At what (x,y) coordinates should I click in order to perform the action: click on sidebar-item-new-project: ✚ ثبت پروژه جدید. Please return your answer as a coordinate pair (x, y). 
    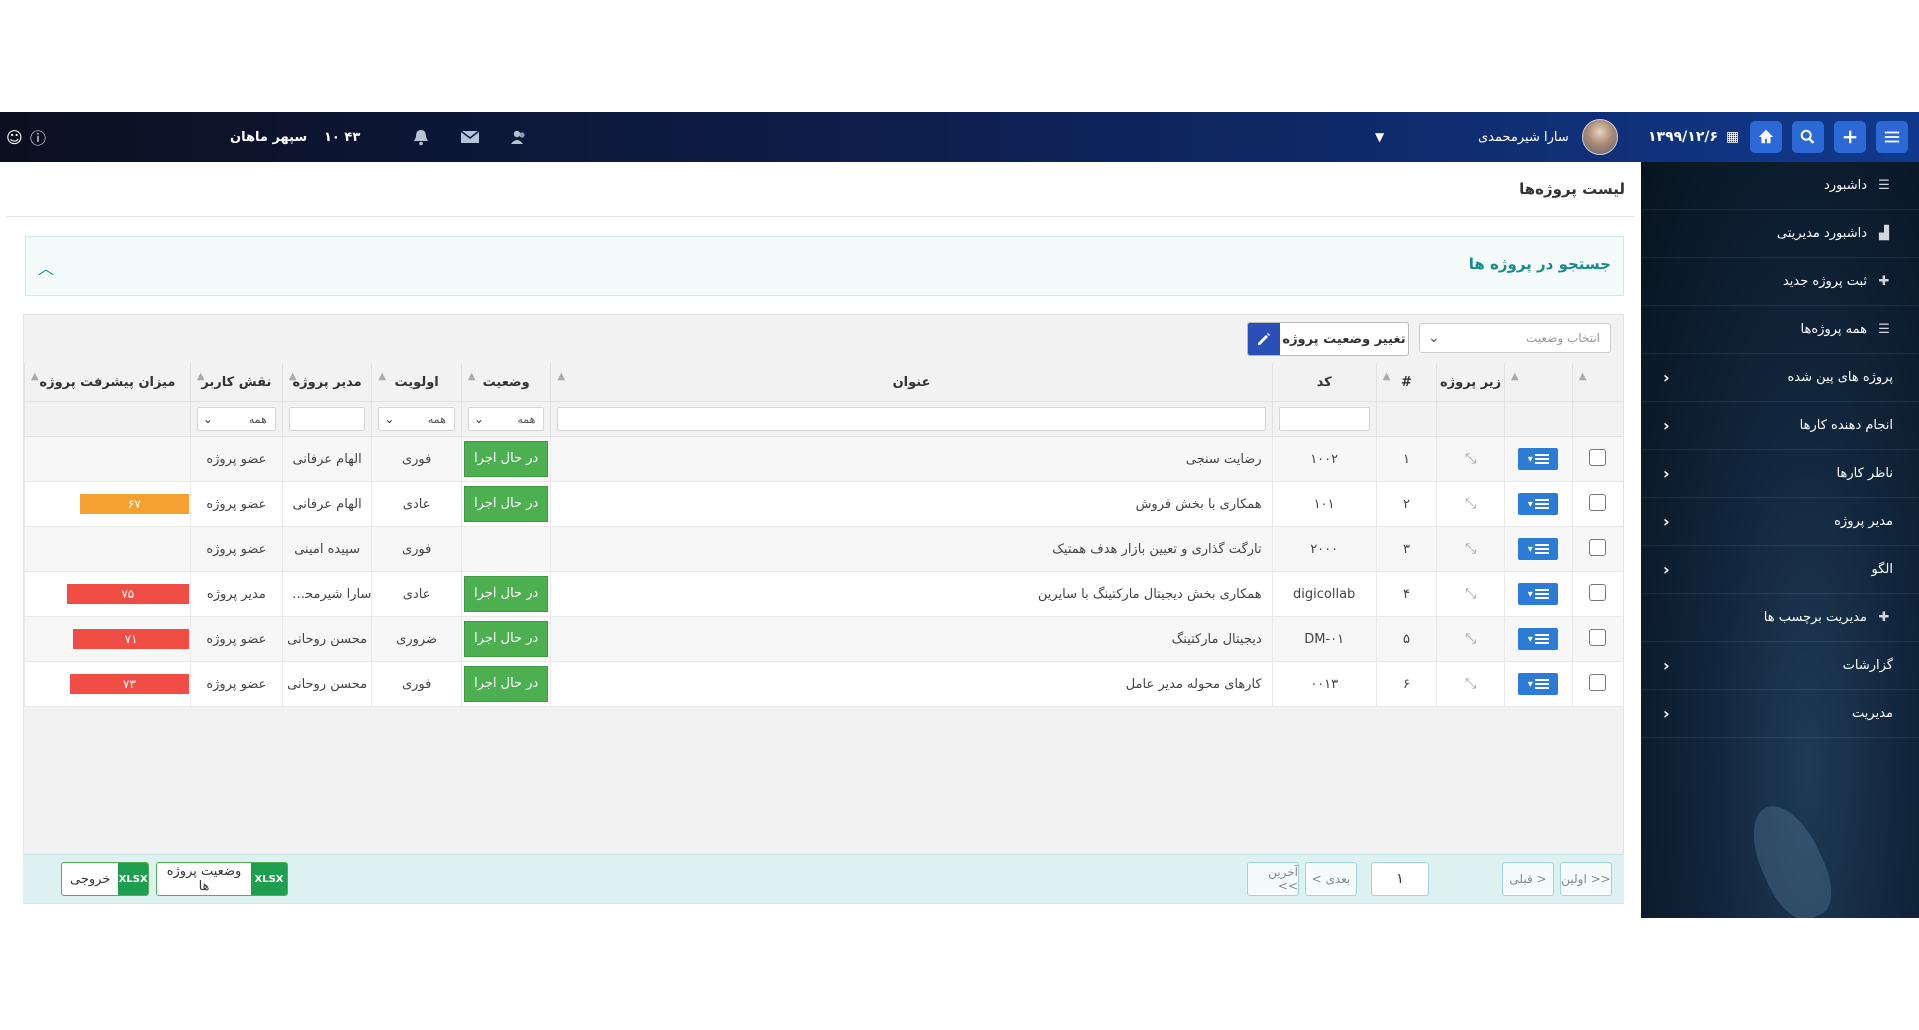
    Looking at the image, I should click on (1780, 282).